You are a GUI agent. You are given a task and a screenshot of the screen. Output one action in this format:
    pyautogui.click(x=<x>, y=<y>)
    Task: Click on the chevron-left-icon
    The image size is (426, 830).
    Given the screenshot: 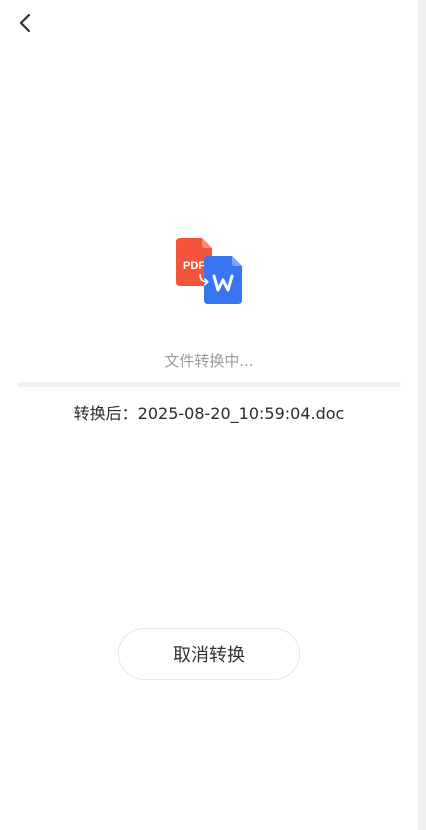 What is the action you would take?
    pyautogui.click(x=25, y=23)
    